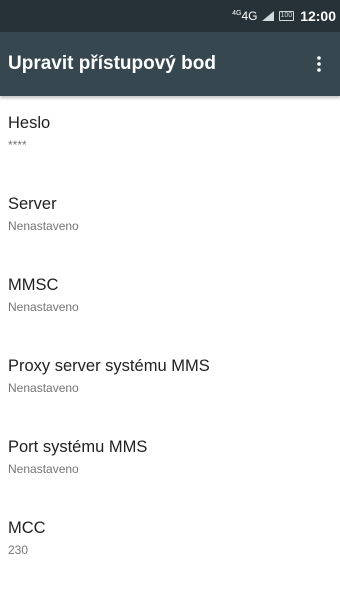 Image resolution: width=340 pixels, height=606 pixels. Describe the element at coordinates (112, 63) in the screenshot. I see `page-title: Upravit přístupový bod` at that location.